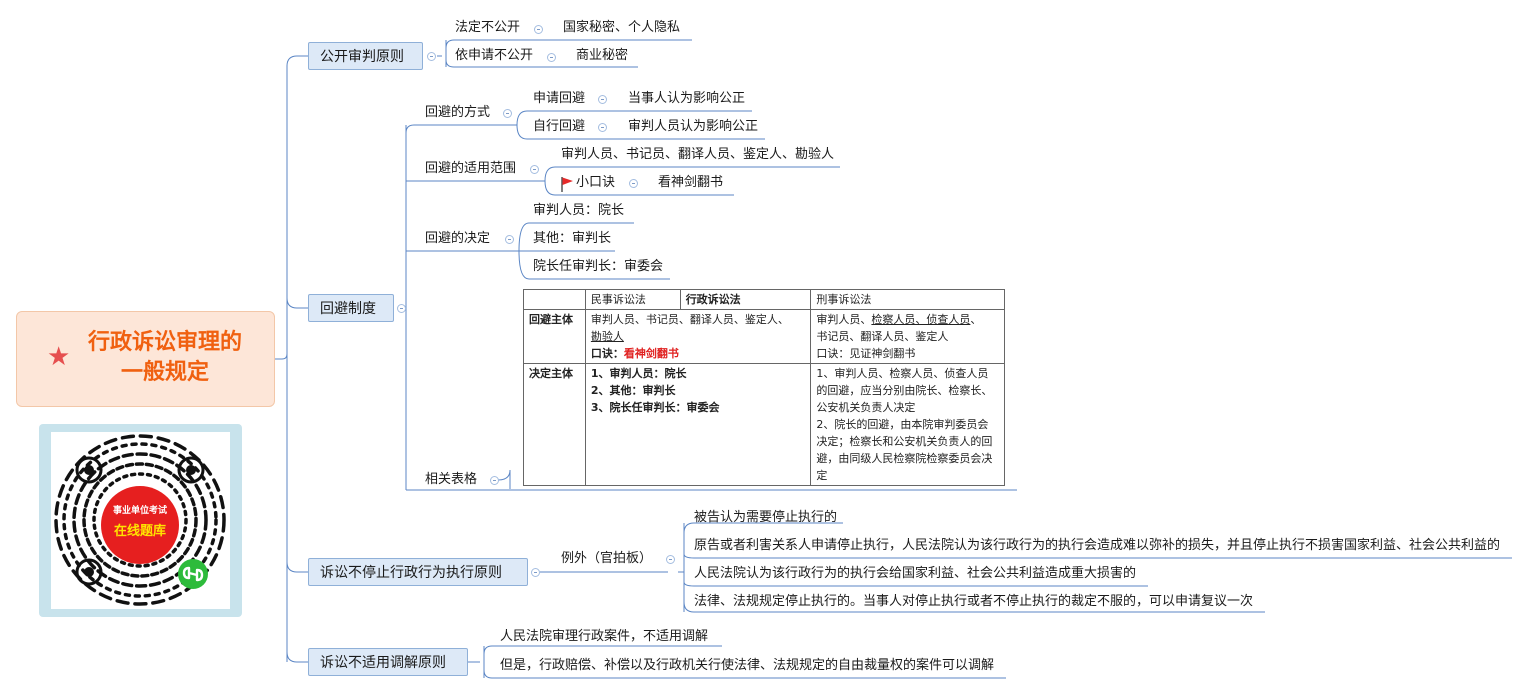  What do you see at coordinates (451, 480) in the screenshot?
I see `node-related-table: 相关表格` at bounding box center [451, 480].